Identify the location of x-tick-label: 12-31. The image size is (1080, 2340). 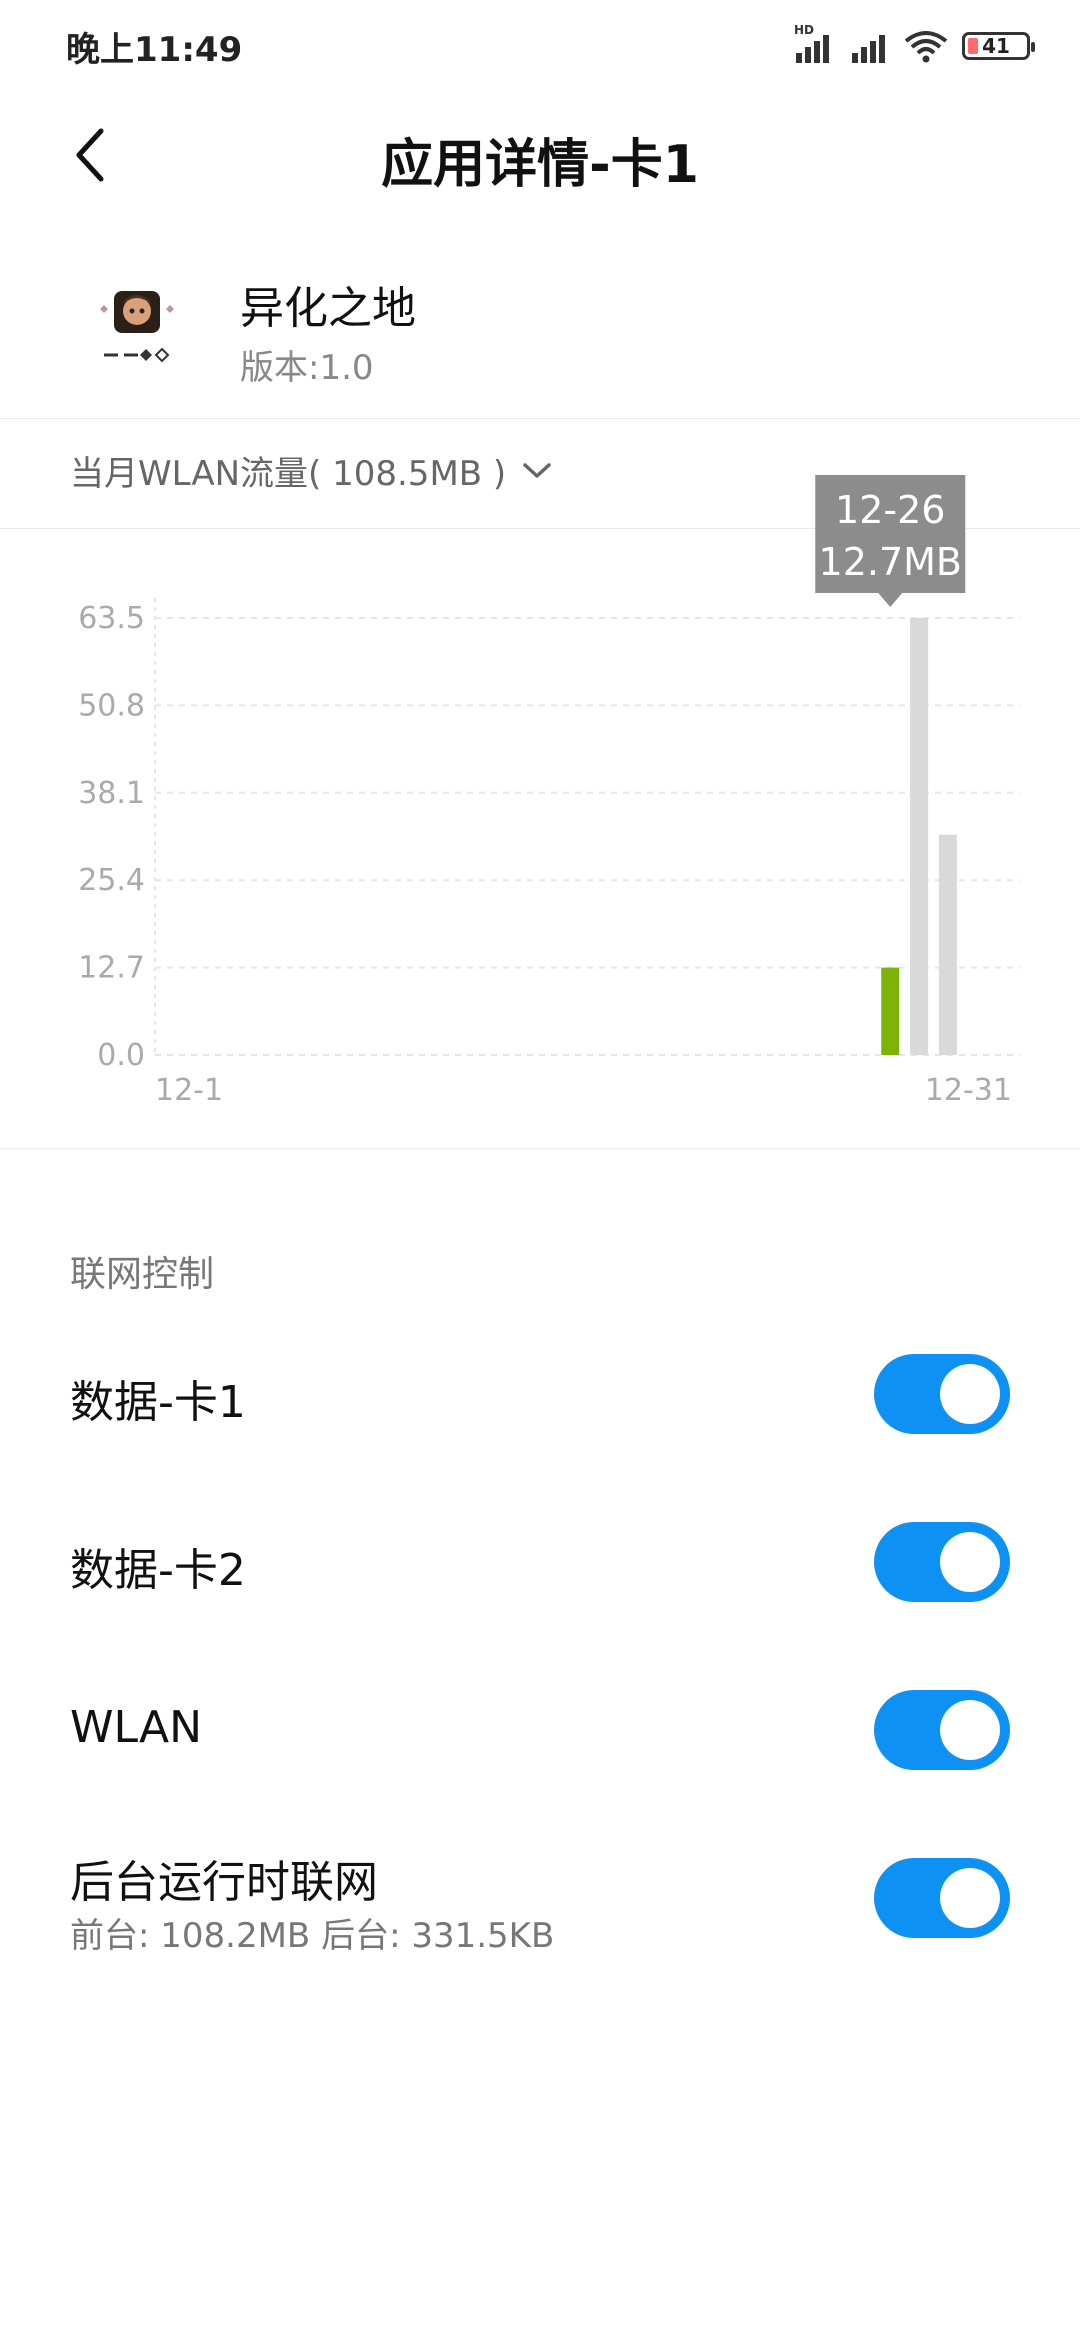
(968, 1086).